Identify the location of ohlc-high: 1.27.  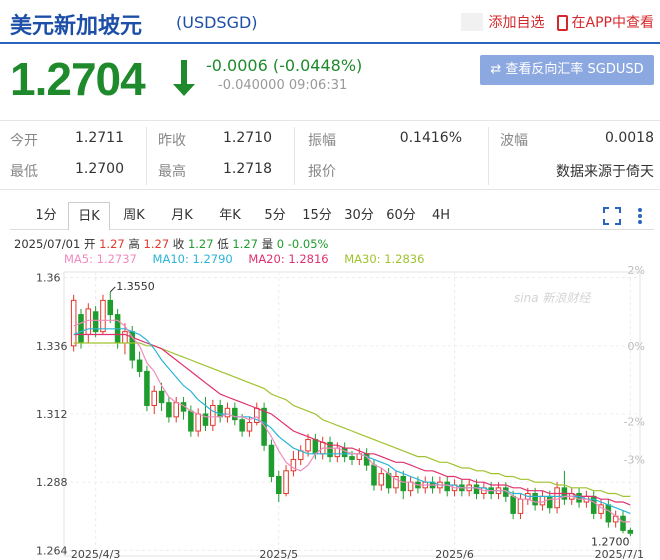
(156, 244).